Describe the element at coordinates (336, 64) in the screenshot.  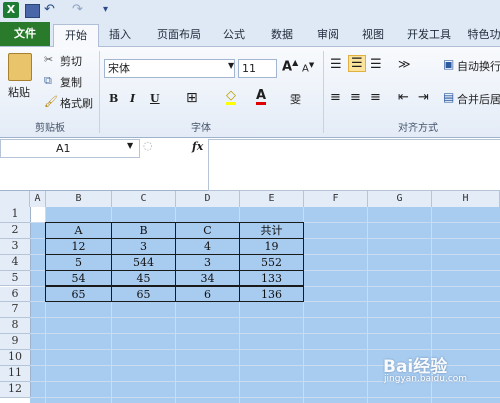
I see `align-top-icon: ☰` at that location.